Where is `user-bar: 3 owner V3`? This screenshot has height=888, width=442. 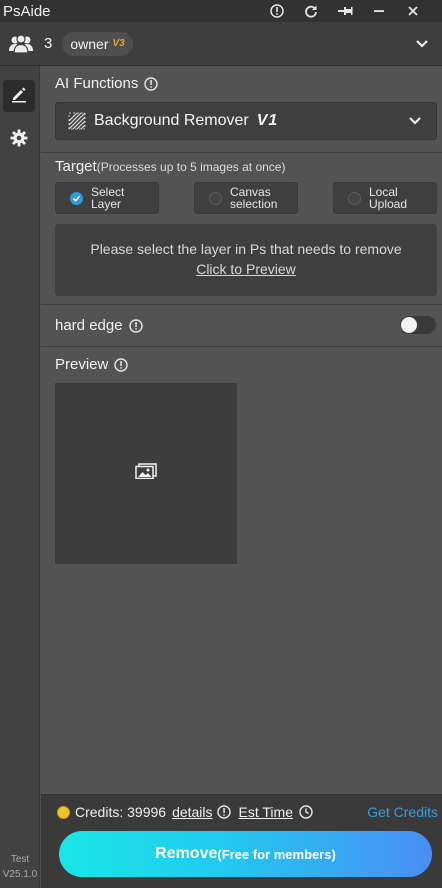
user-bar: 3 owner V3 is located at coordinates (221, 44).